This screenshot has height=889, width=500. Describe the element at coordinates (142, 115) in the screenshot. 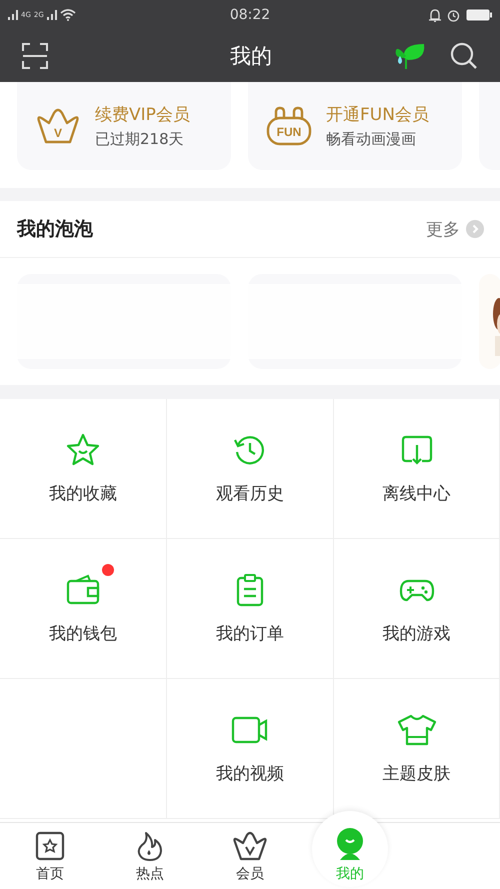

I see `card-title: 续费VIP会员` at that location.